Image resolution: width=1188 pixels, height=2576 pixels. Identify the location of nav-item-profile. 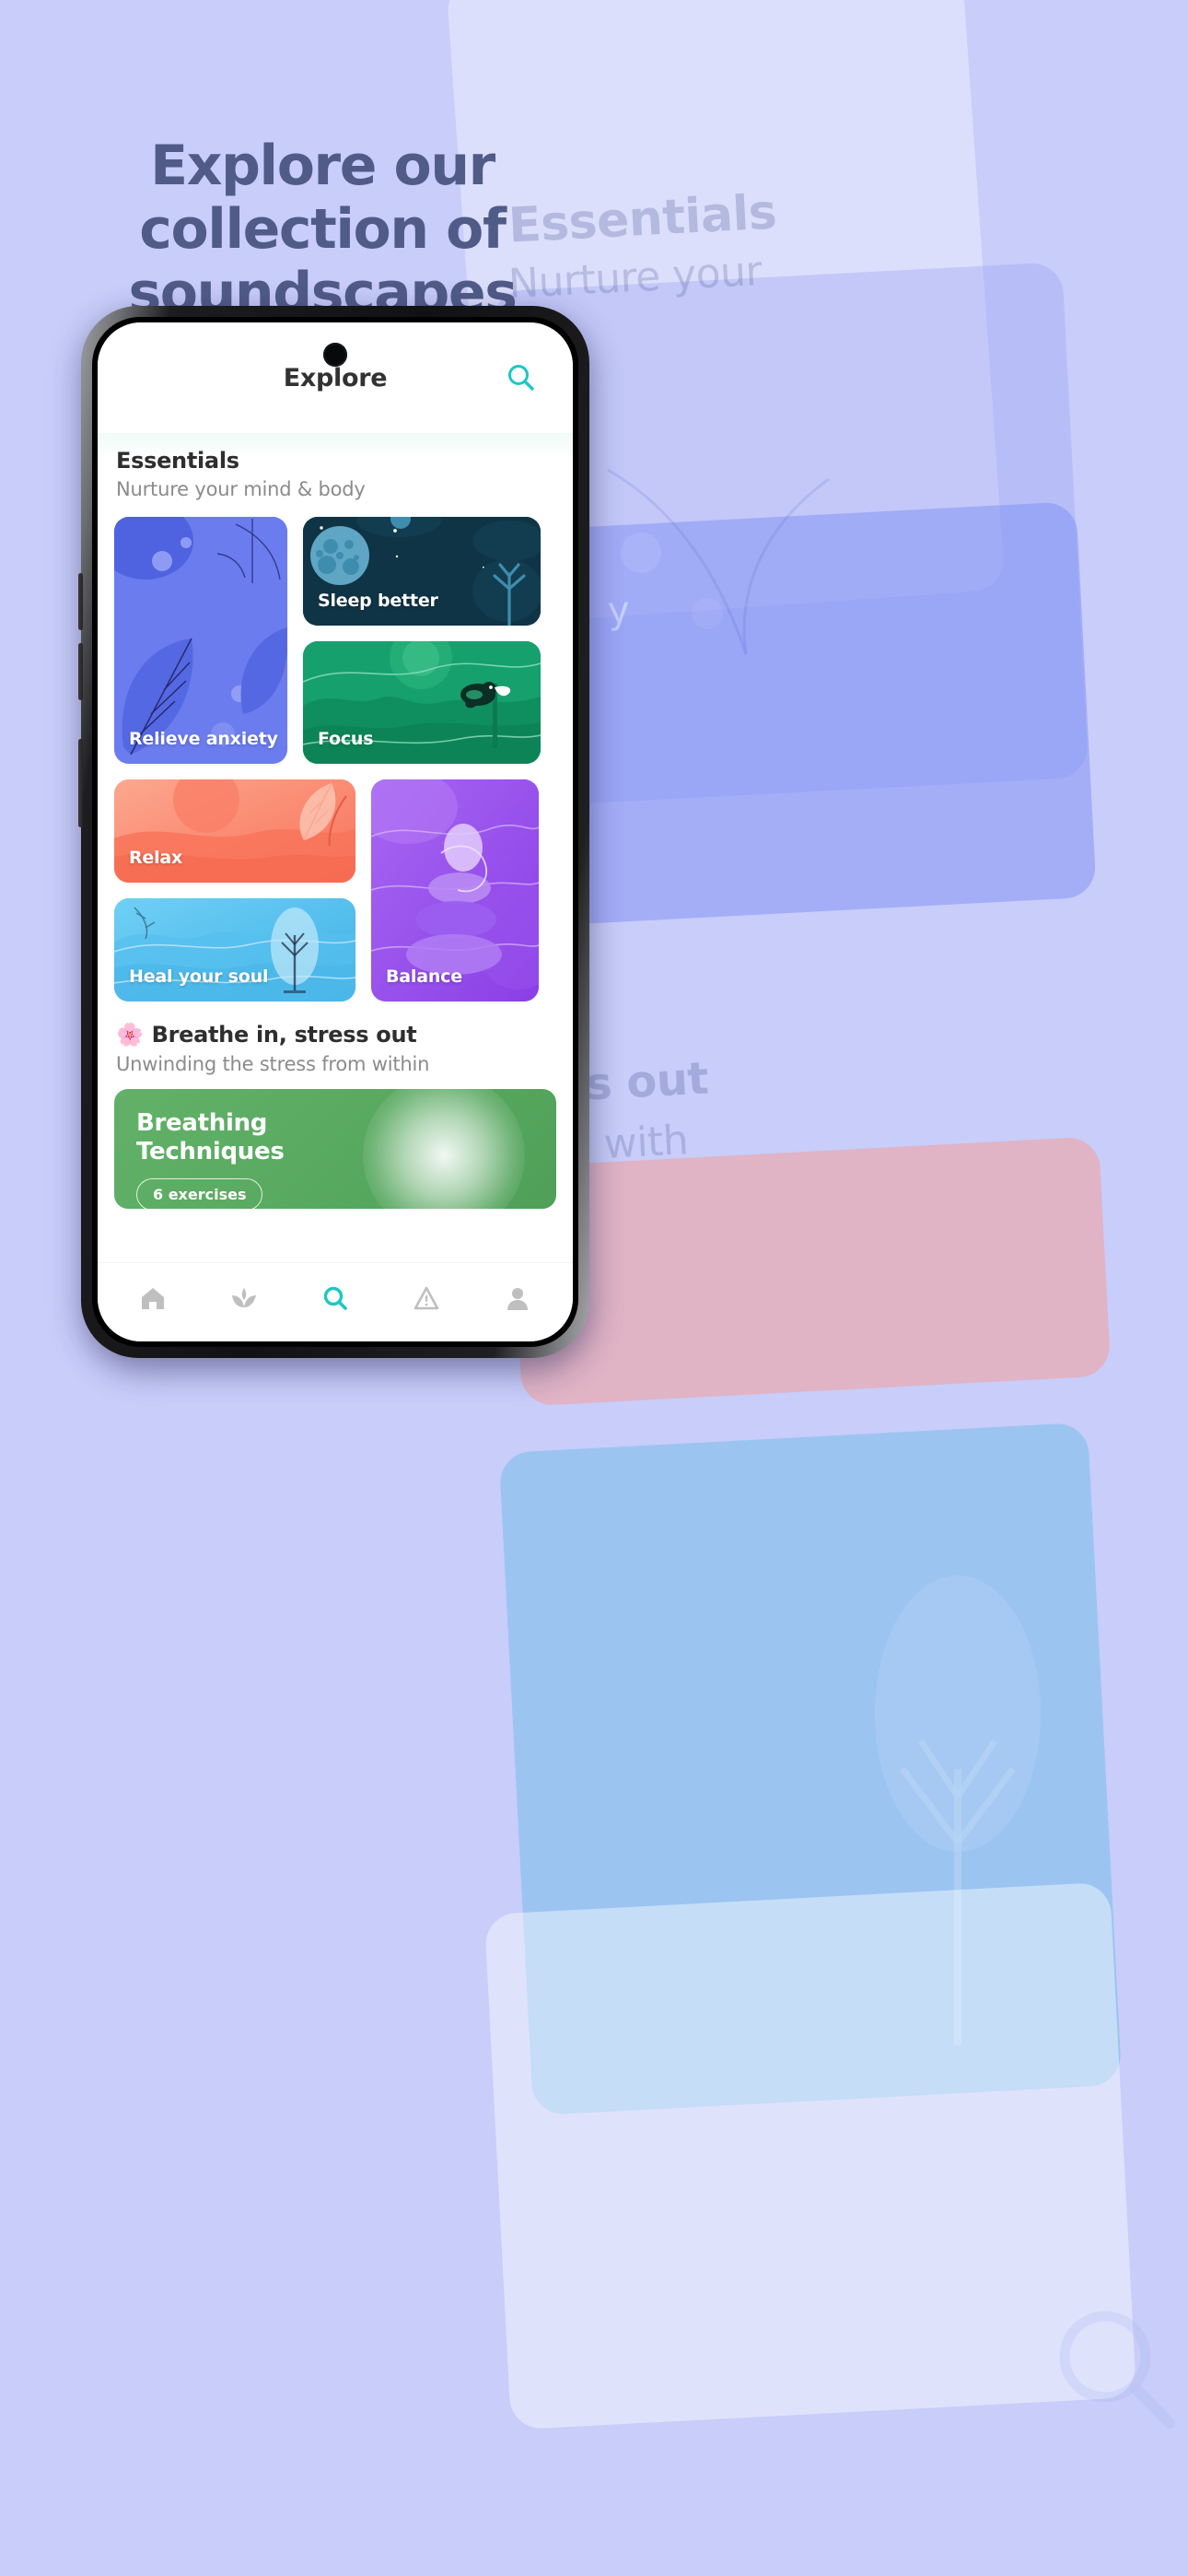
(517, 1298).